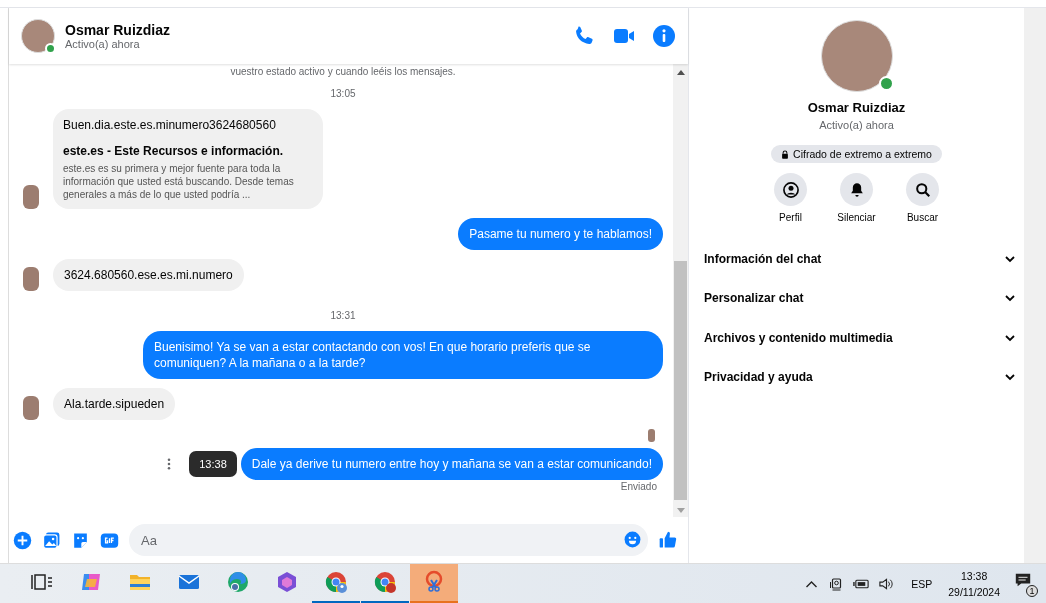 The width and height of the screenshot is (1046, 603). Describe the element at coordinates (887, 583) in the screenshot. I see `speaker-icon` at that location.